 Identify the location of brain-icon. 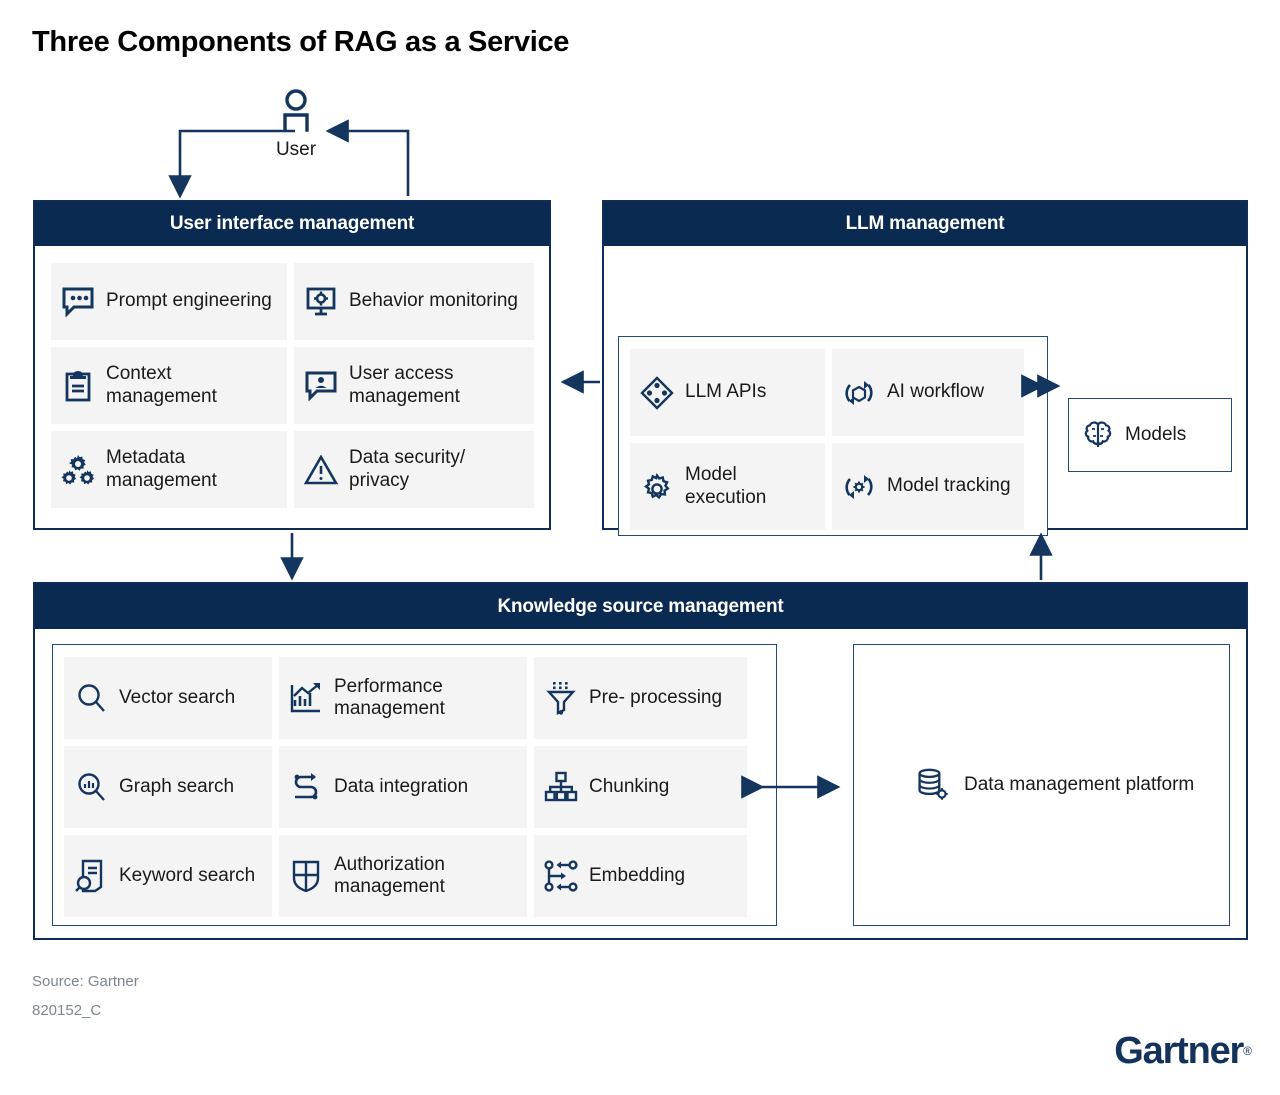
(1098, 435).